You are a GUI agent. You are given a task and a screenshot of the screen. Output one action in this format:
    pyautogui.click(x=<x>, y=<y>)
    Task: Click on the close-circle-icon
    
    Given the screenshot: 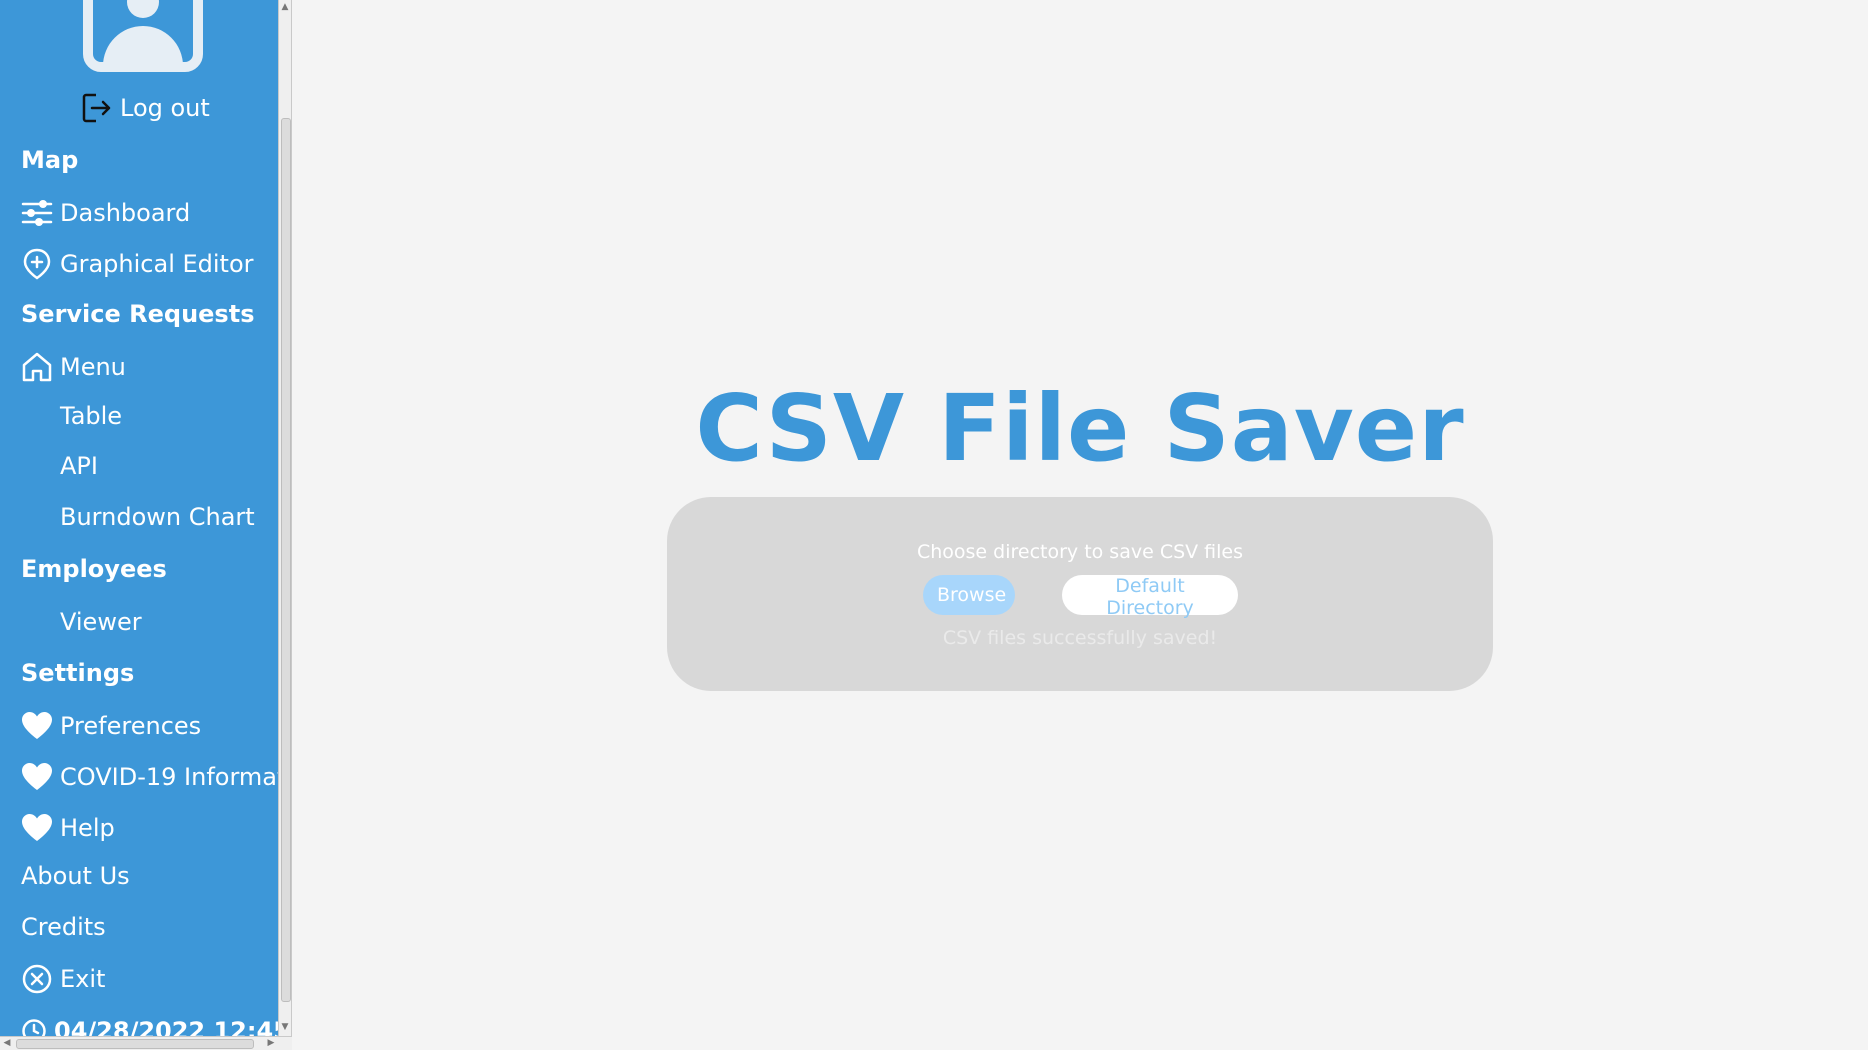 What is the action you would take?
    pyautogui.click(x=37, y=979)
    